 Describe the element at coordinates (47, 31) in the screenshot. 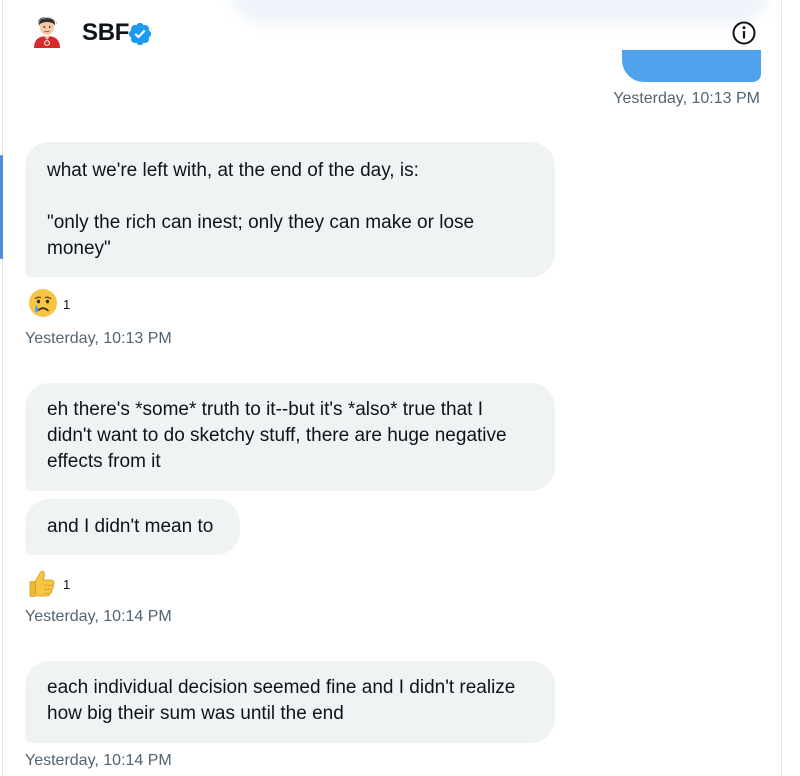

I see `person-avatar-icon` at that location.